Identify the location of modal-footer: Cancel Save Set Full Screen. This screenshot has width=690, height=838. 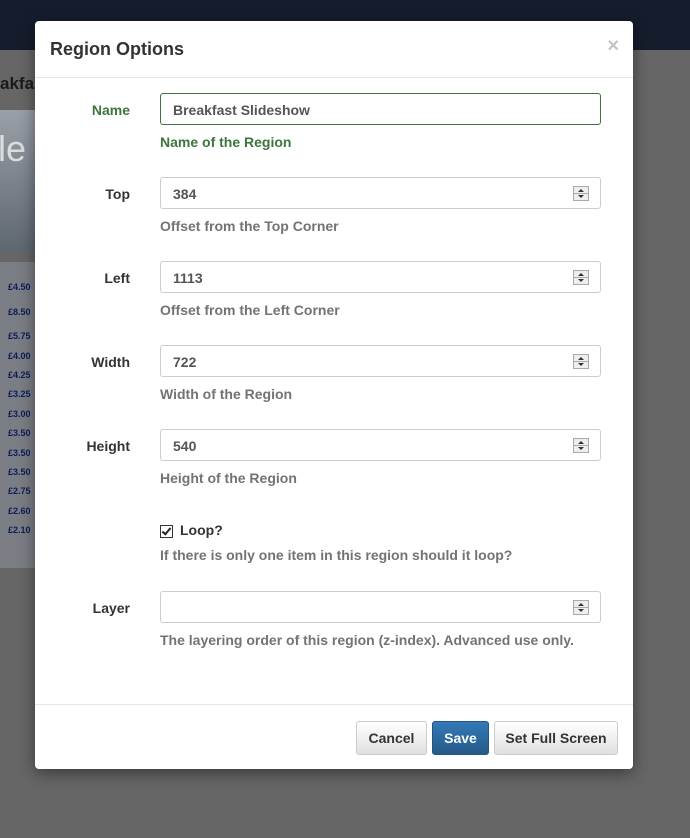
(334, 737).